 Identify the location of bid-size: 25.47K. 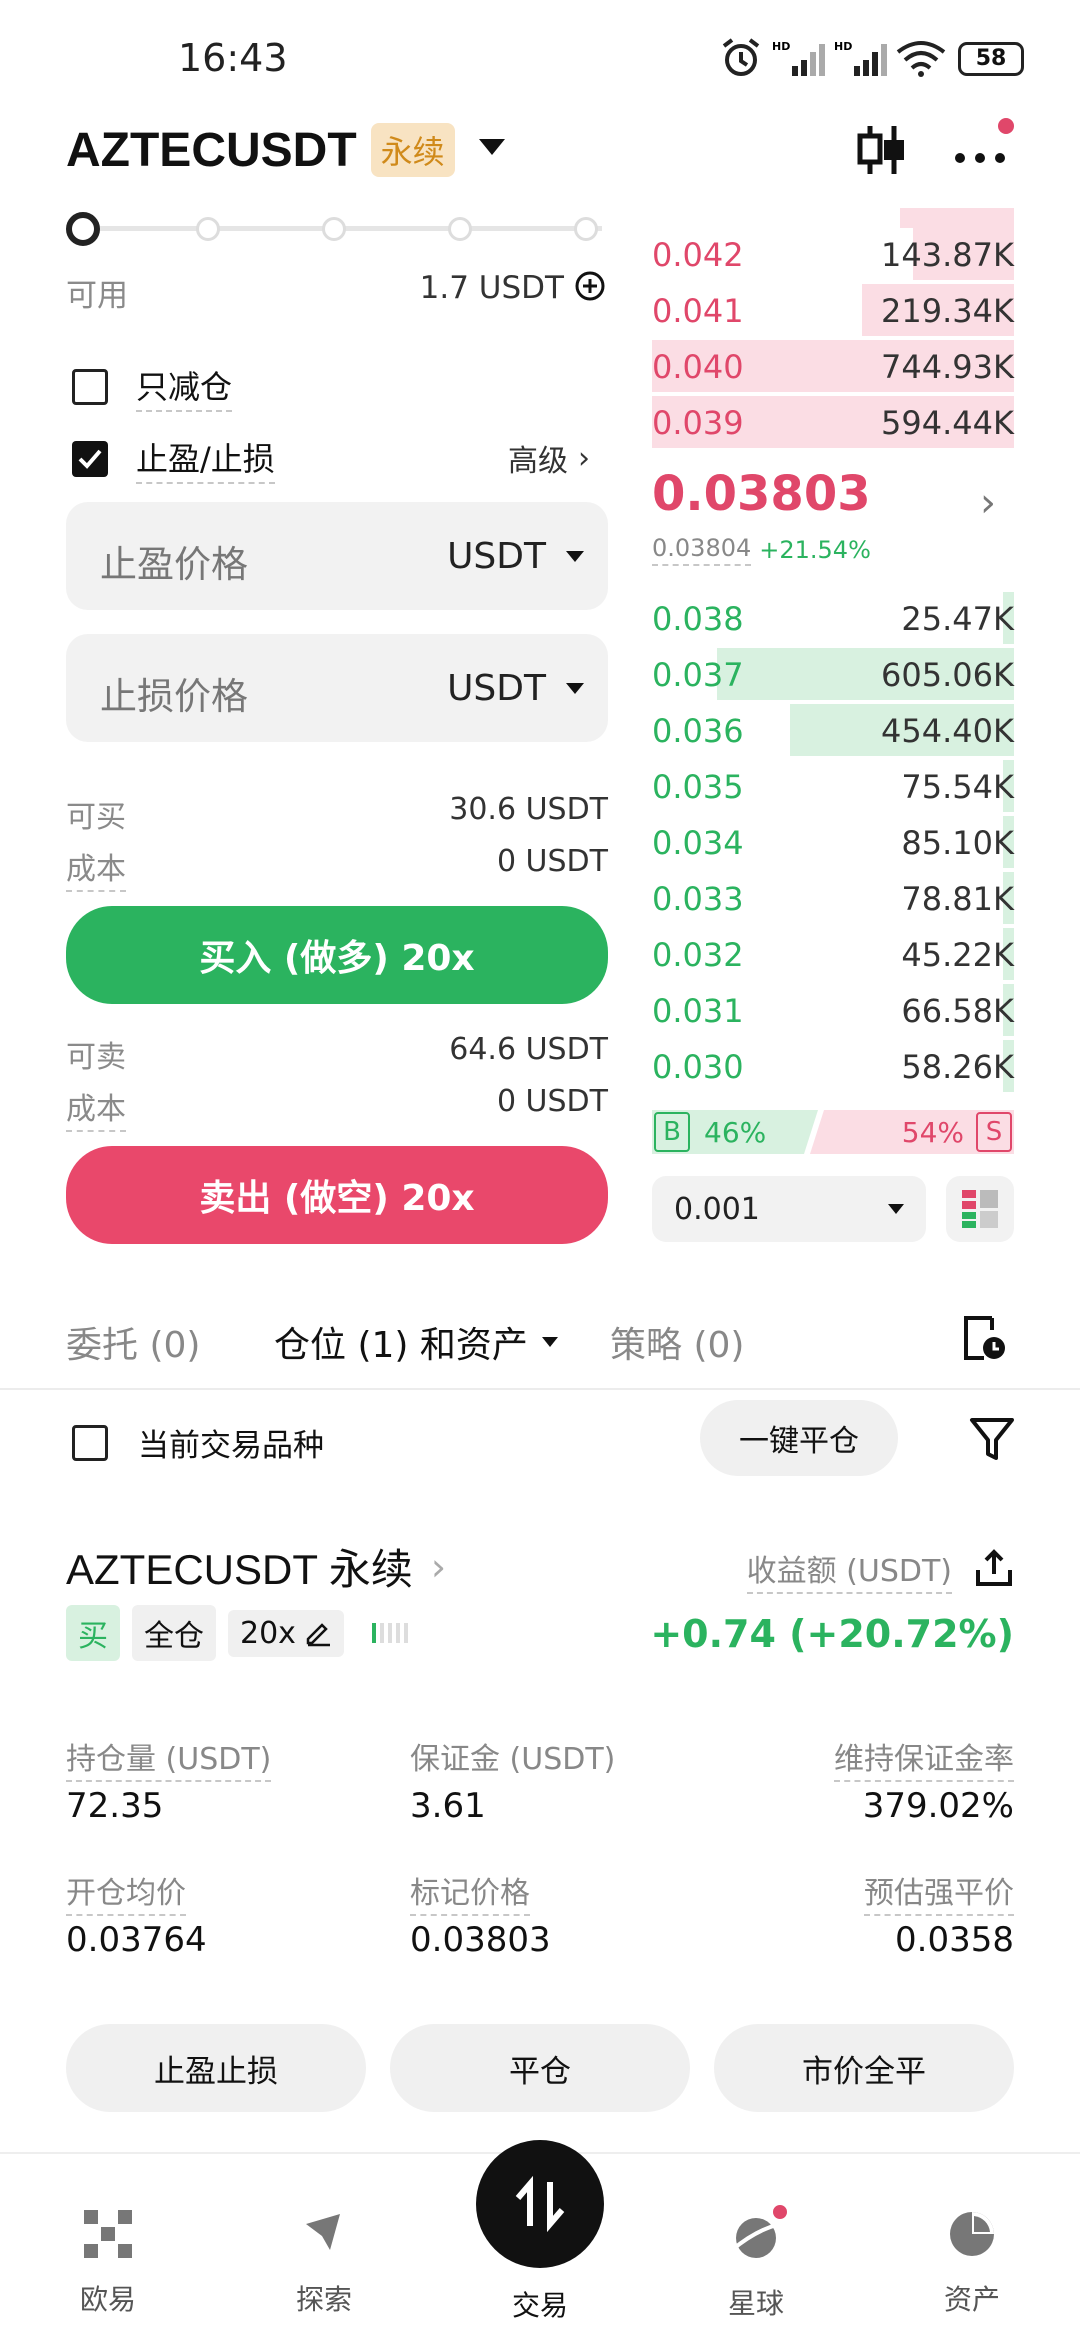
(957, 619).